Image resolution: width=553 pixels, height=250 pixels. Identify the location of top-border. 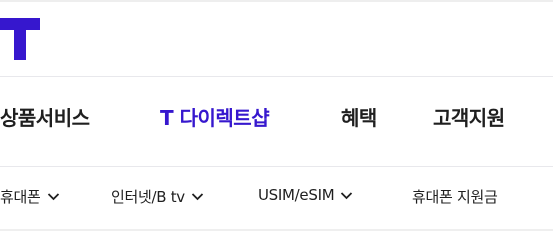
(276, 1).